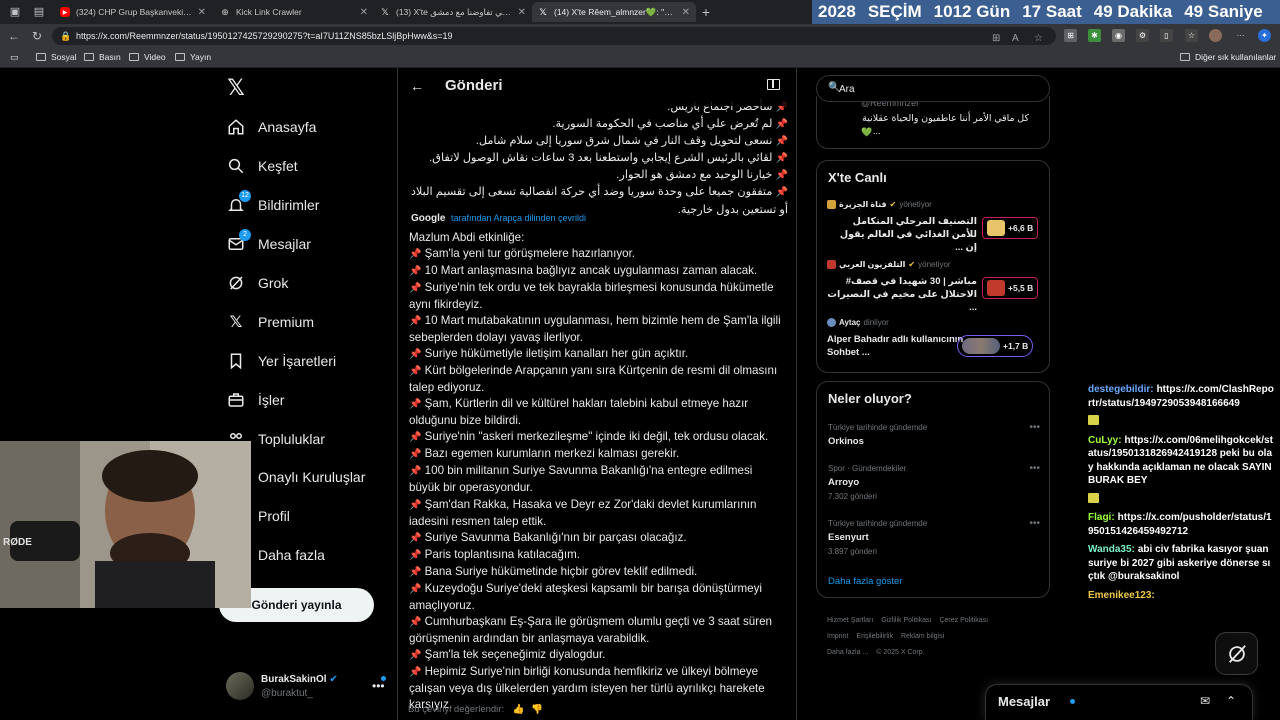 This screenshot has width=1280, height=720. I want to click on messages-drawer: Mesajlar ✉ ⌃, so click(1119, 702).